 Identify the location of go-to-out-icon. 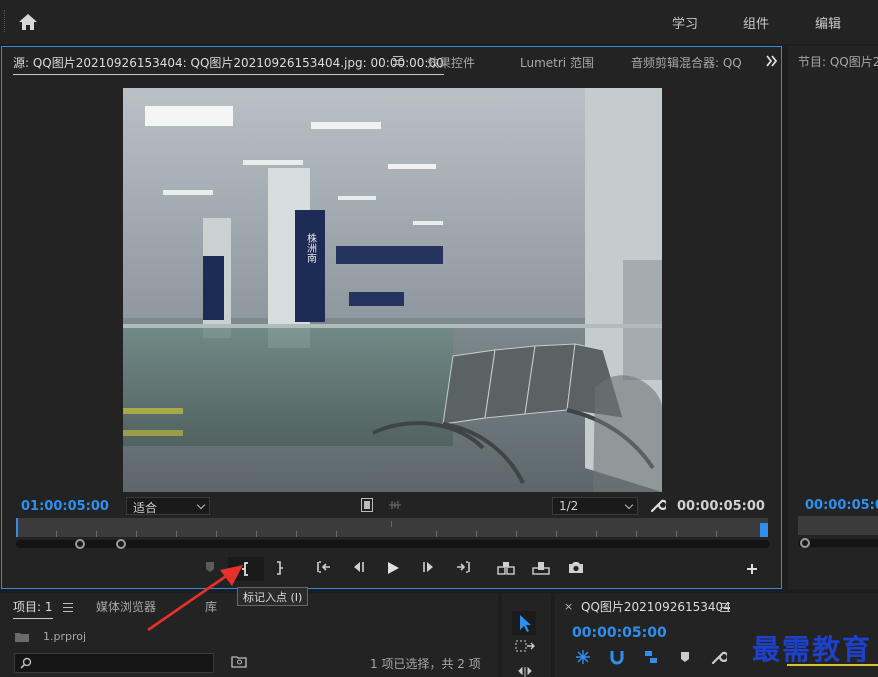
(463, 567).